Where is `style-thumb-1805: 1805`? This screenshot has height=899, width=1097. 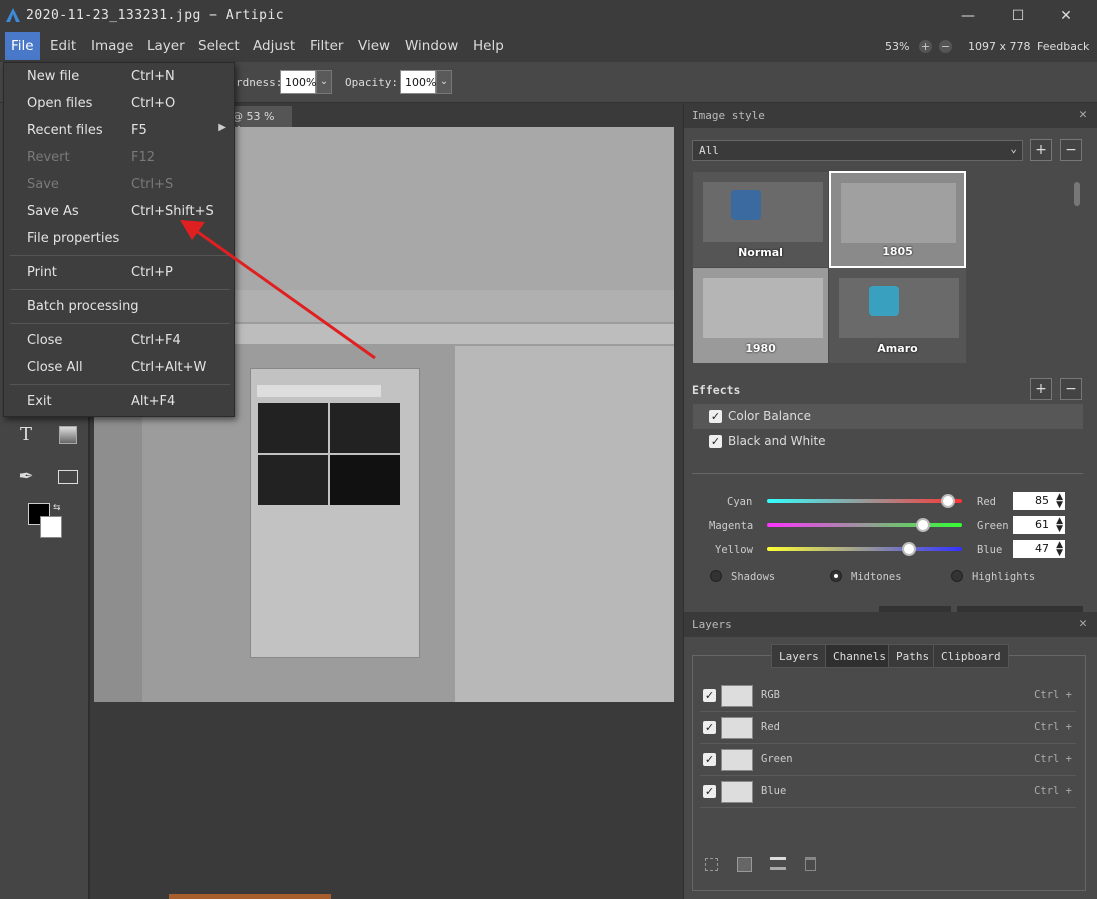
style-thumb-1805: 1805 is located at coordinates (897, 219).